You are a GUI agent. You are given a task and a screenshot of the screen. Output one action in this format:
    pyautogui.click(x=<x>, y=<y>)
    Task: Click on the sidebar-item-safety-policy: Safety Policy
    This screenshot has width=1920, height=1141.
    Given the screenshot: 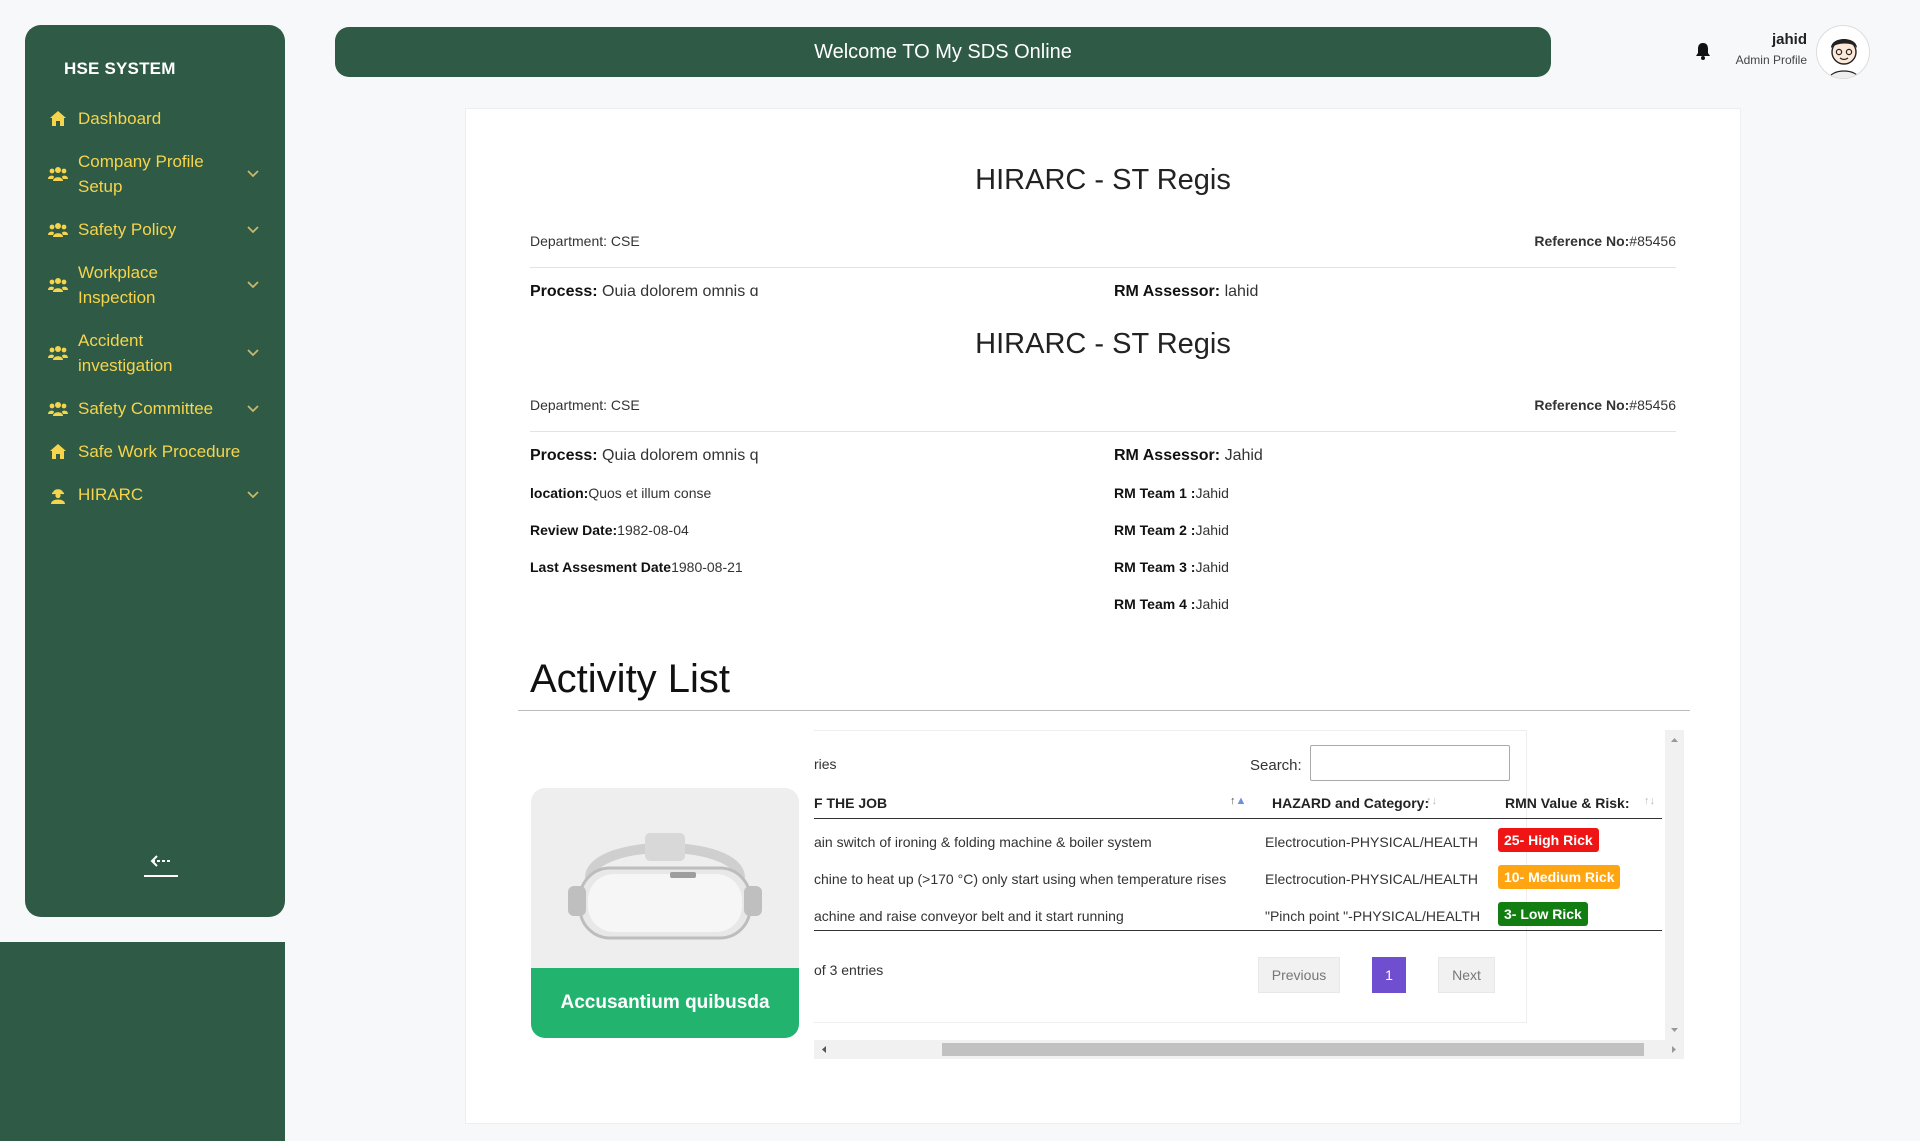 What is the action you would take?
    pyautogui.click(x=155, y=229)
    